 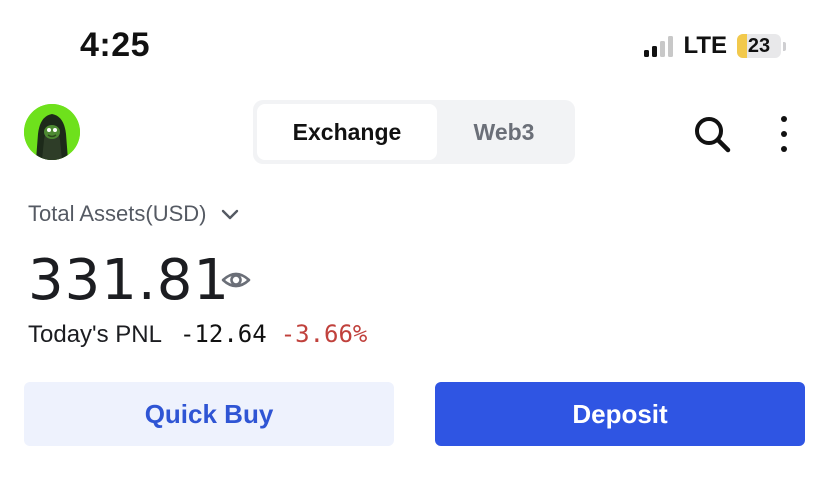 I want to click on tab-web3: Web3, so click(x=504, y=132).